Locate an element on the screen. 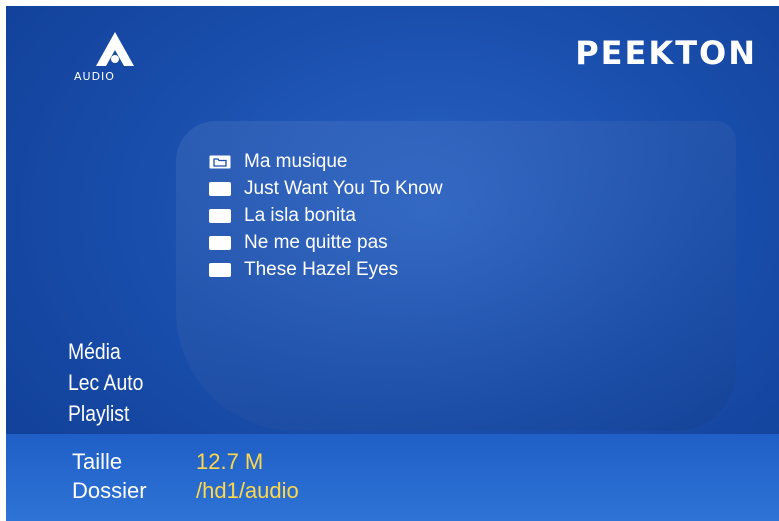  brand-name: PEEKTON is located at coordinates (666, 53).